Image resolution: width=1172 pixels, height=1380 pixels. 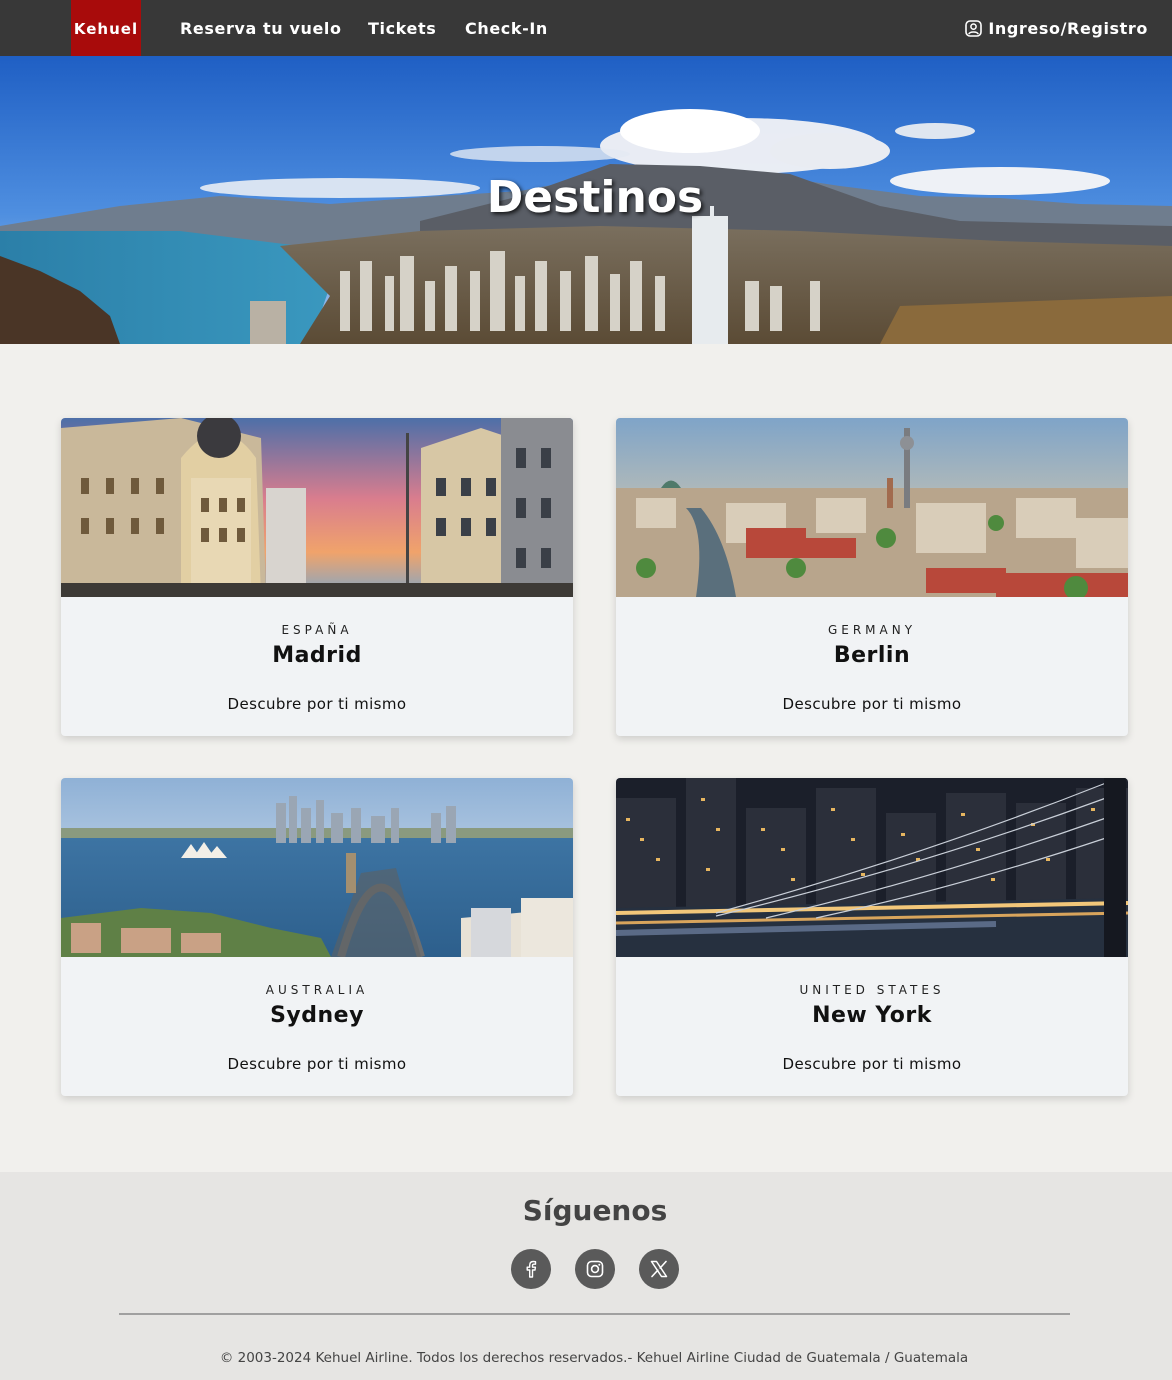 What do you see at coordinates (595, 1210) in the screenshot?
I see `follow-us-title: Síguenos` at bounding box center [595, 1210].